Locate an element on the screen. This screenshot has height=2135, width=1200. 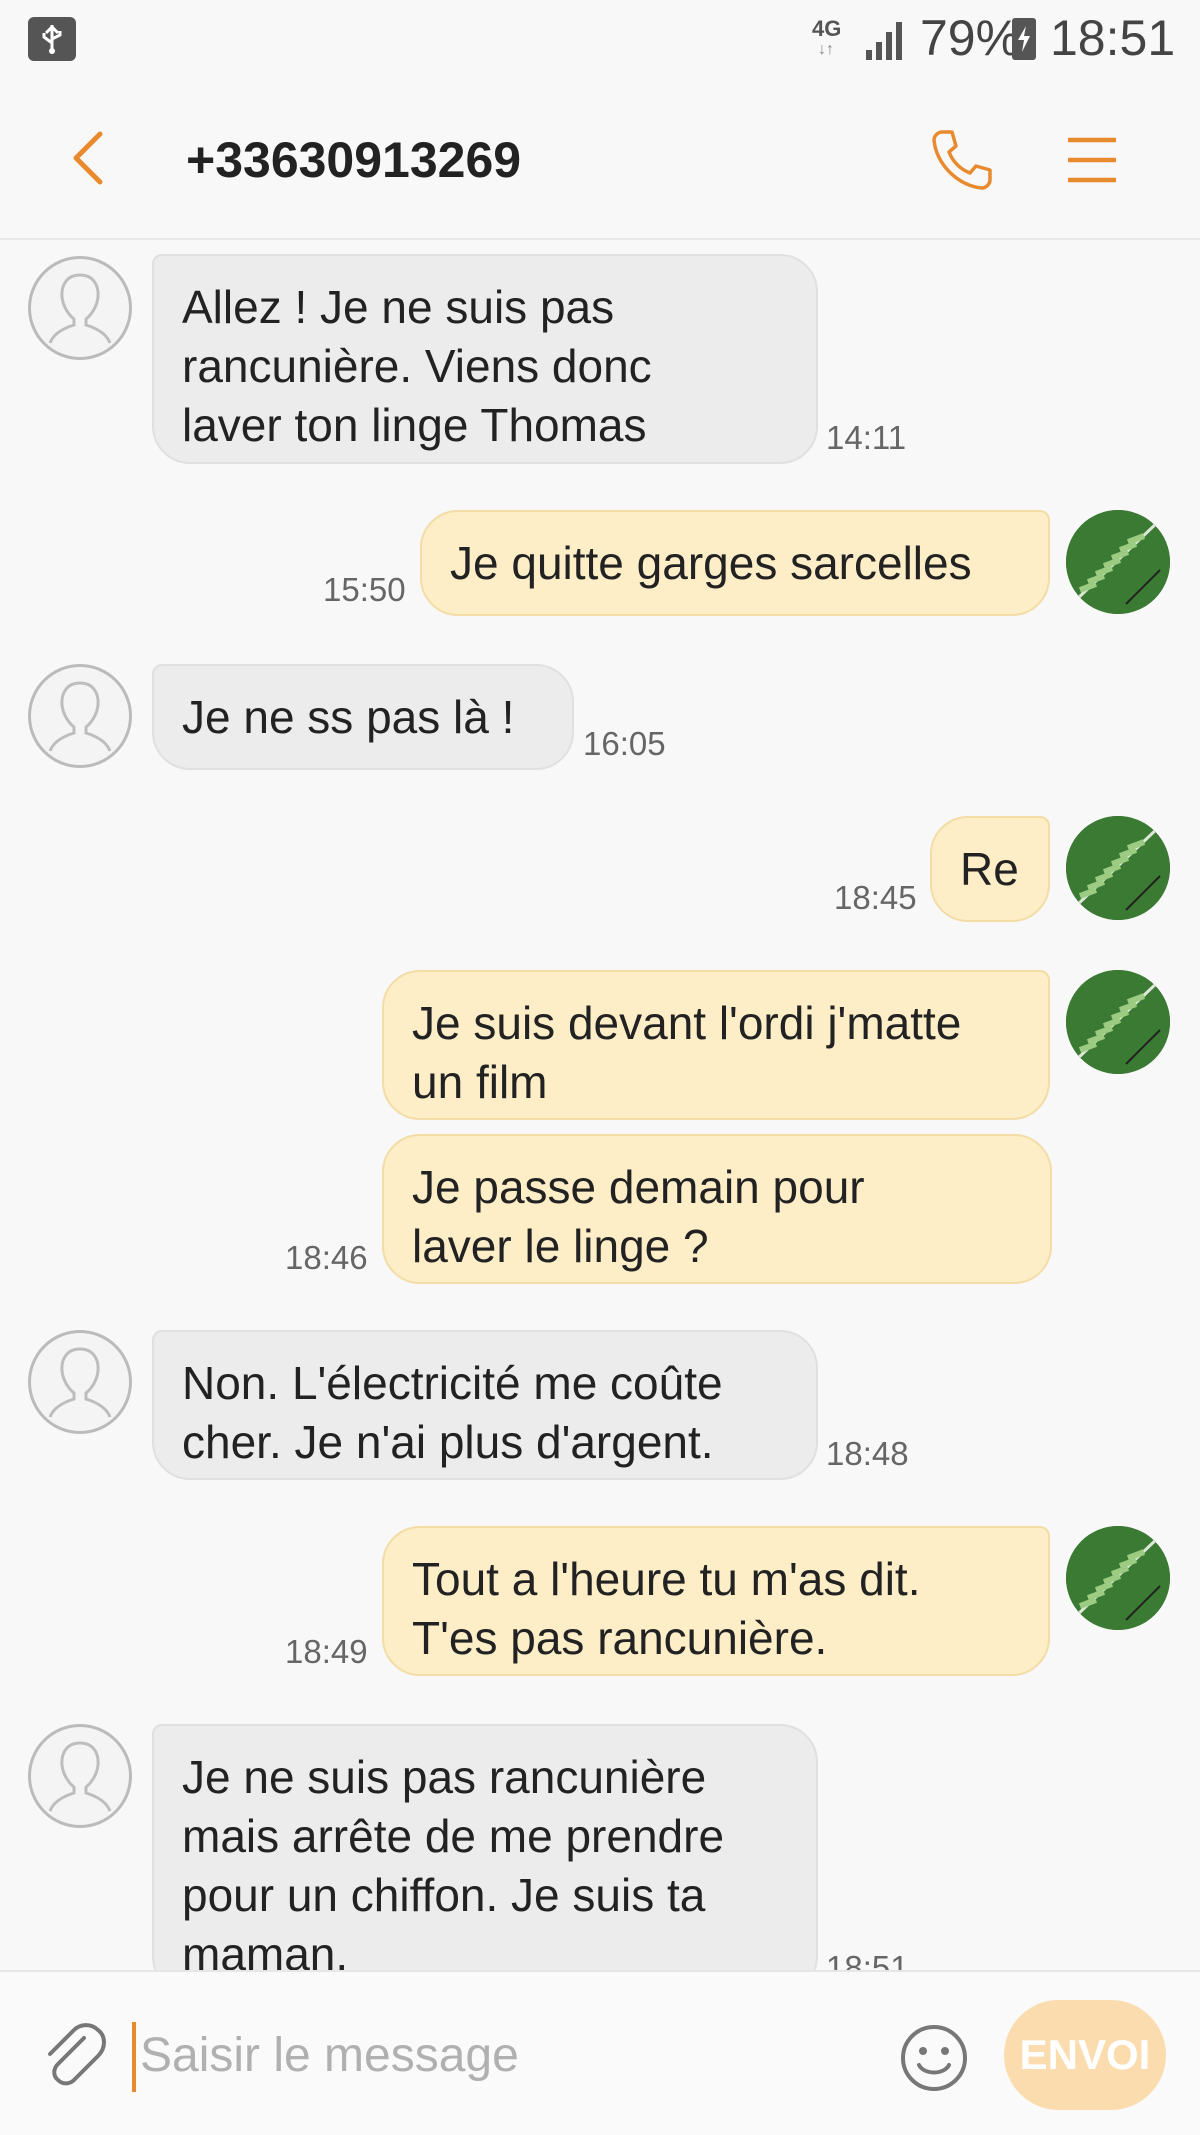
network-activity: ↓↑ is located at coordinates (826, 49).